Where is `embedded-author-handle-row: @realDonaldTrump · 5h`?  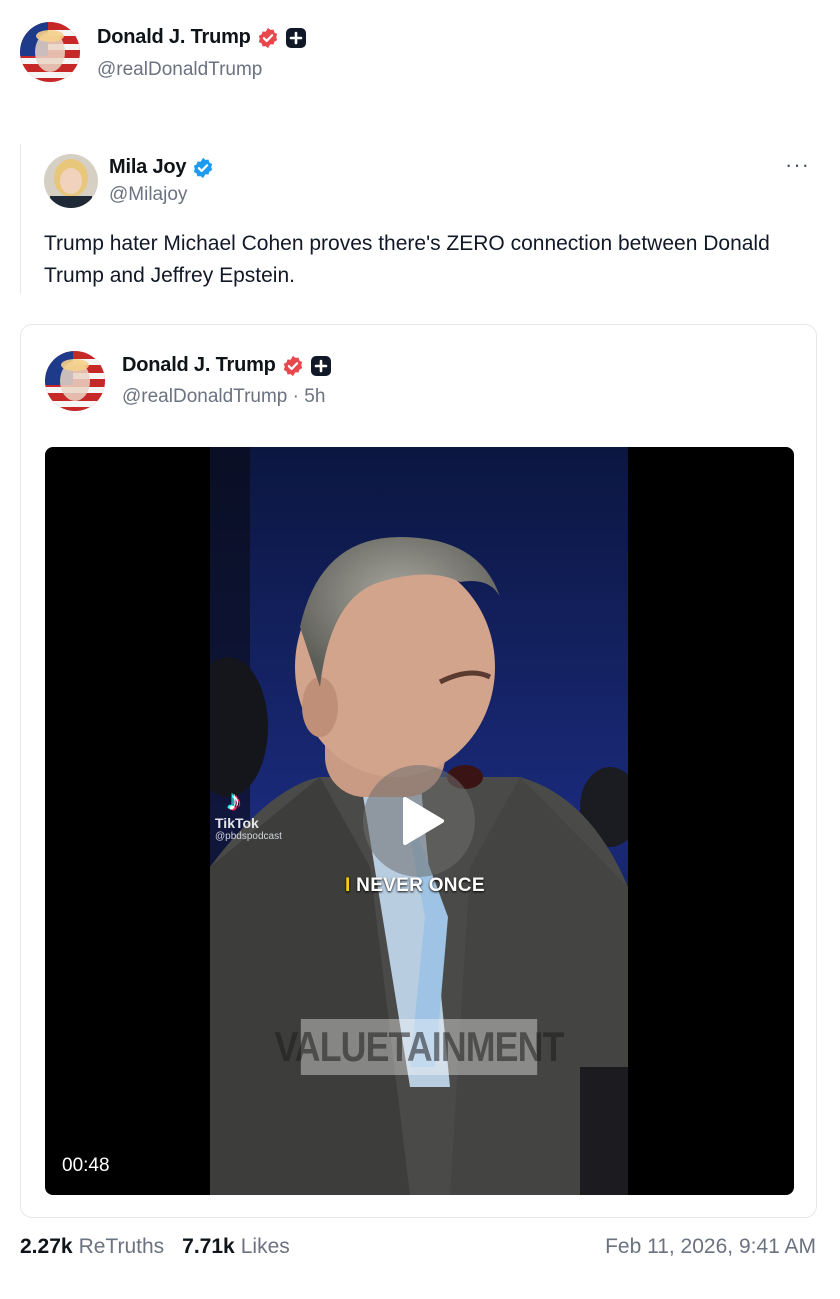 embedded-author-handle-row: @realDonaldTrump · 5h is located at coordinates (223, 397).